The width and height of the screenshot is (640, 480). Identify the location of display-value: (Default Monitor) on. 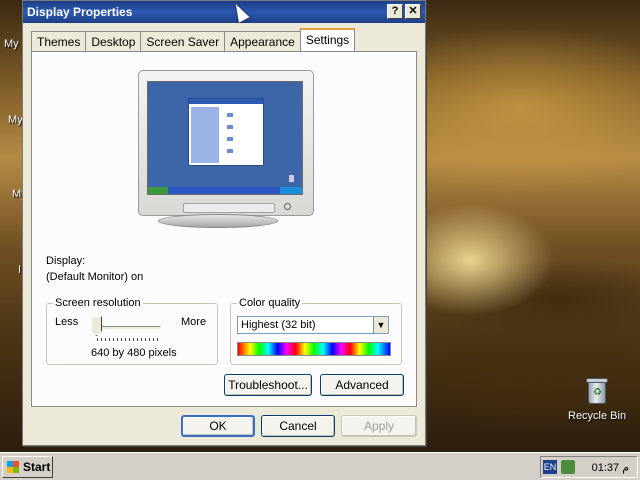
(95, 277).